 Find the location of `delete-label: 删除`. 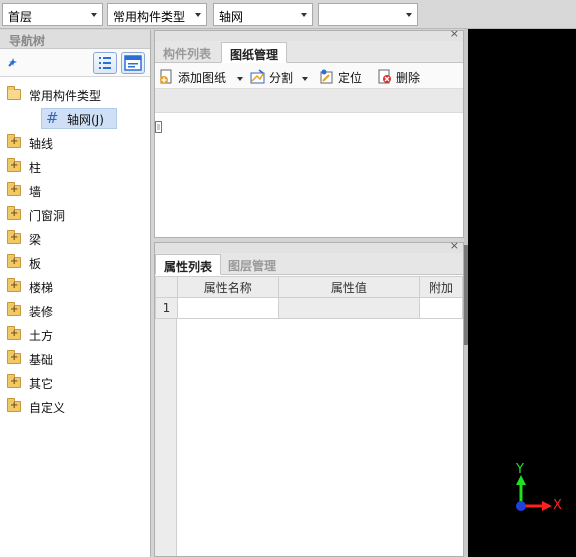

delete-label: 删除 is located at coordinates (408, 78).